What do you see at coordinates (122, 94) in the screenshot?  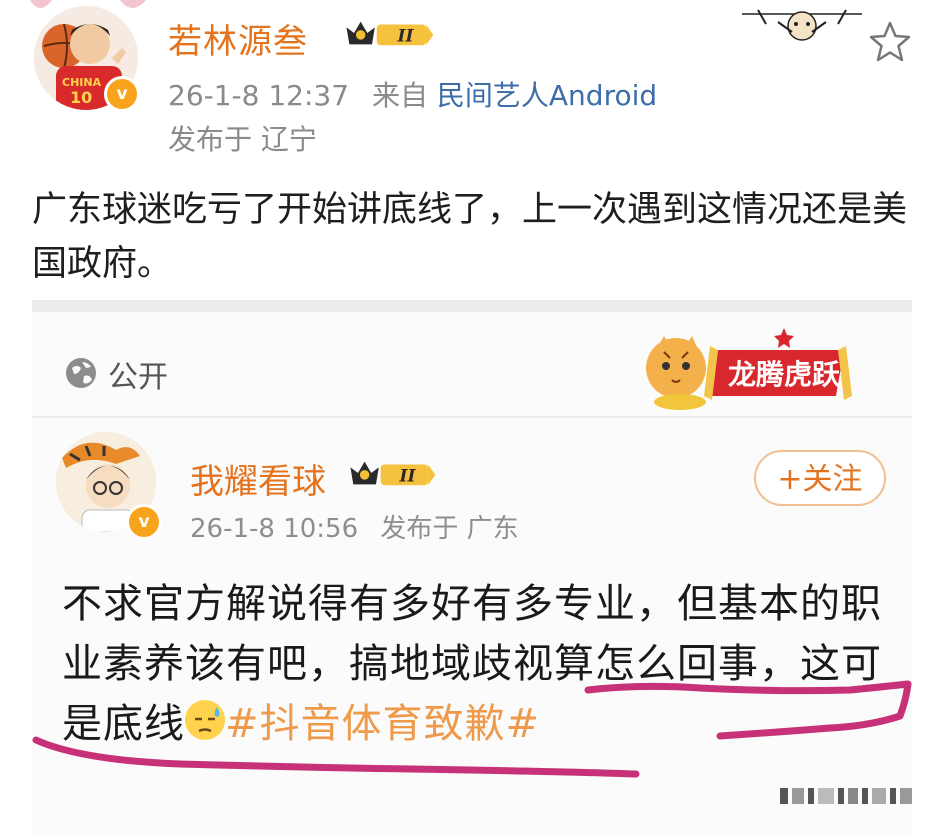 I see `verified-icon: v` at bounding box center [122, 94].